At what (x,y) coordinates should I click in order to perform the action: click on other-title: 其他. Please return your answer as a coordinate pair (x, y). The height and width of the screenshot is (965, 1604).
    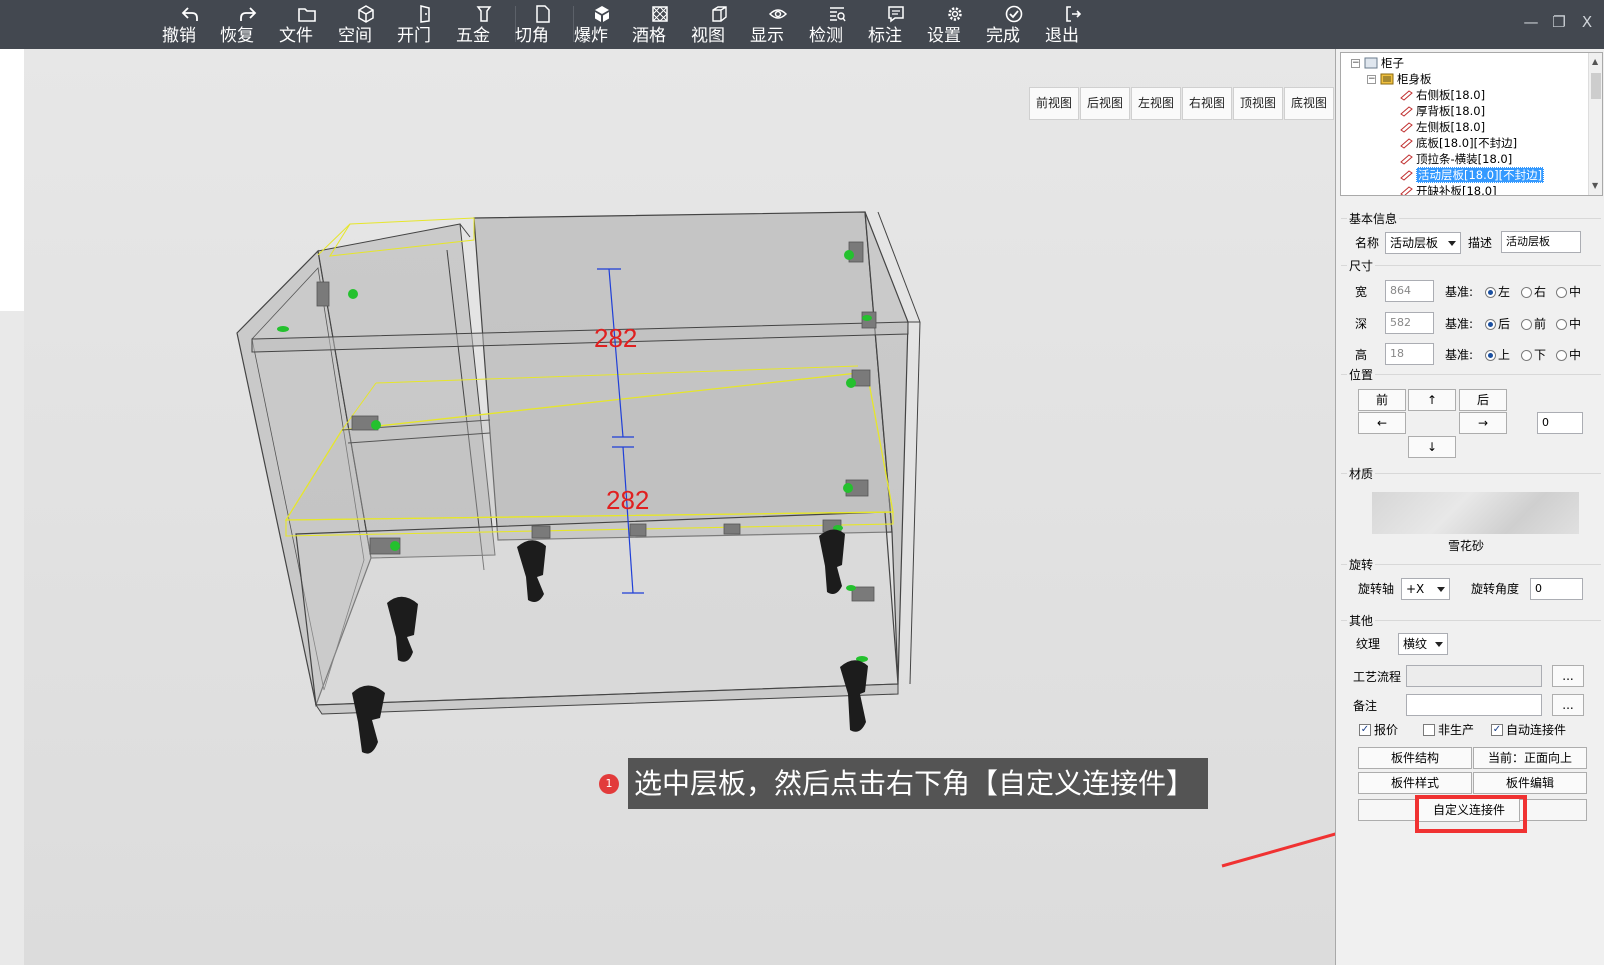
    Looking at the image, I should click on (1361, 620).